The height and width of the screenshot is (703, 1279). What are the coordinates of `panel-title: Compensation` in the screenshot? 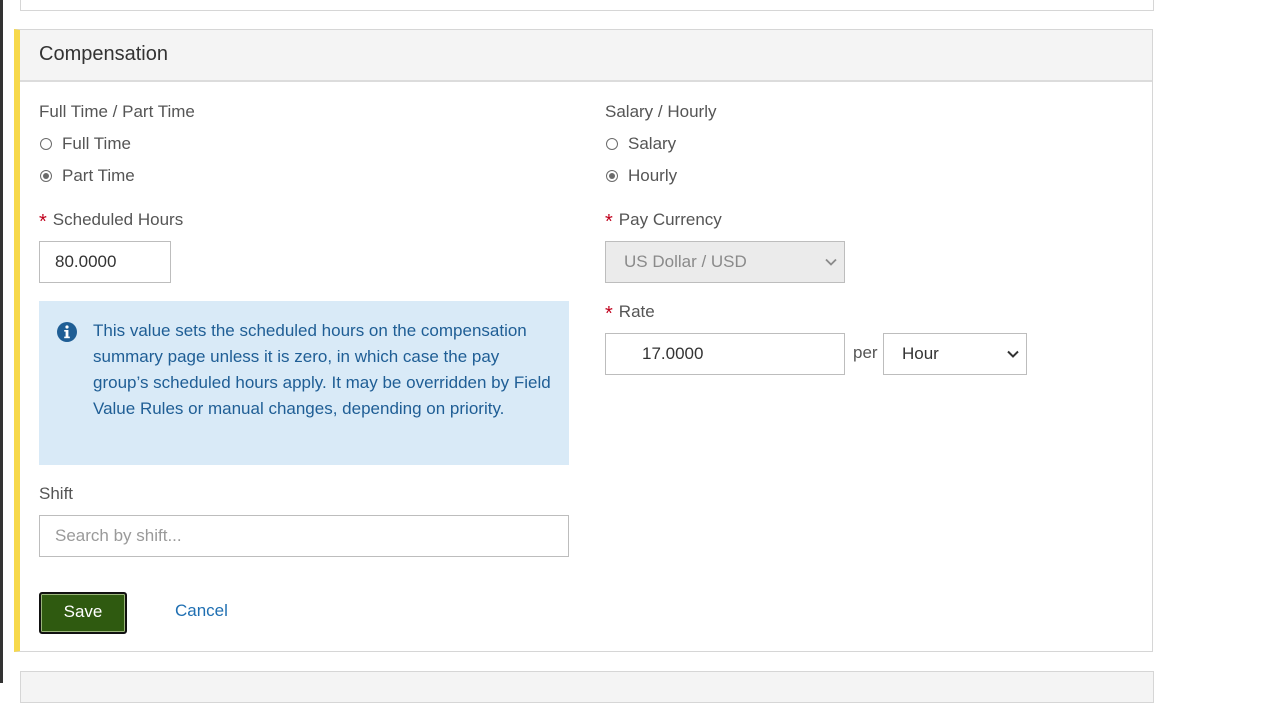 It's located at (103, 54).